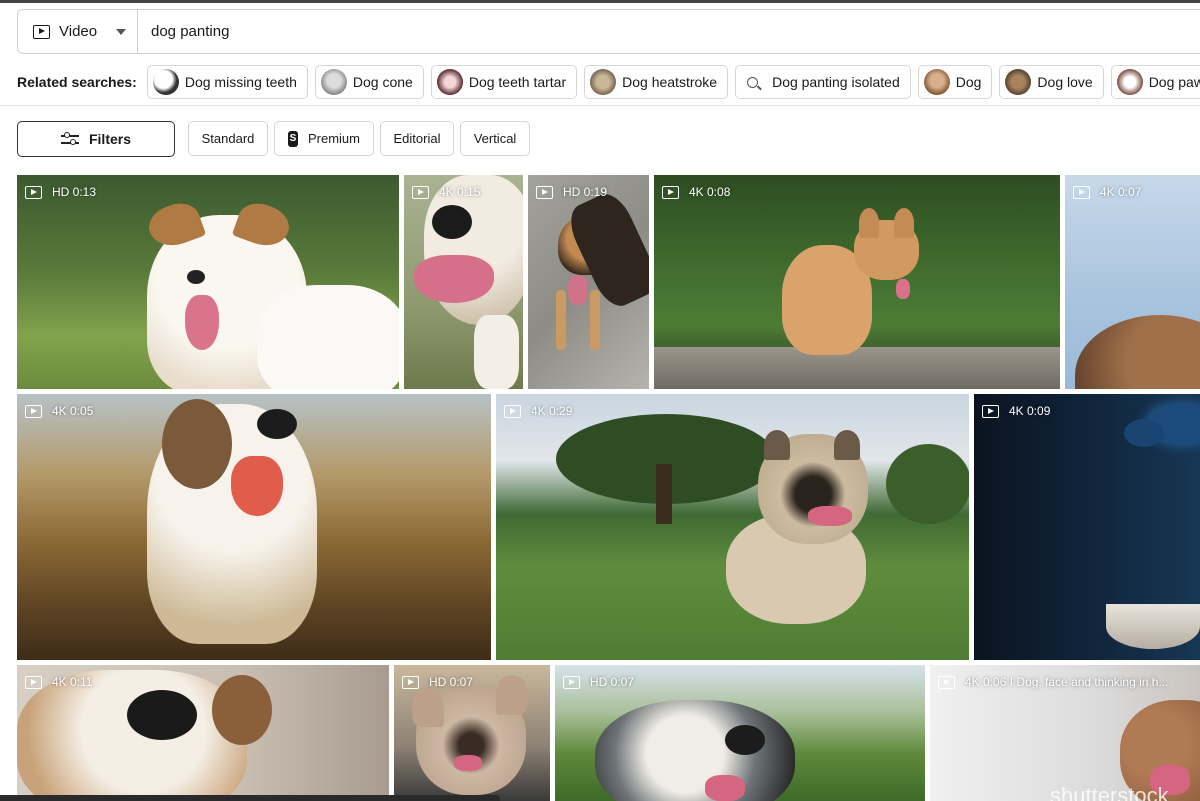 The height and width of the screenshot is (801, 1200). What do you see at coordinates (552, 411) in the screenshot?
I see `badge-text: 4K 0:29` at bounding box center [552, 411].